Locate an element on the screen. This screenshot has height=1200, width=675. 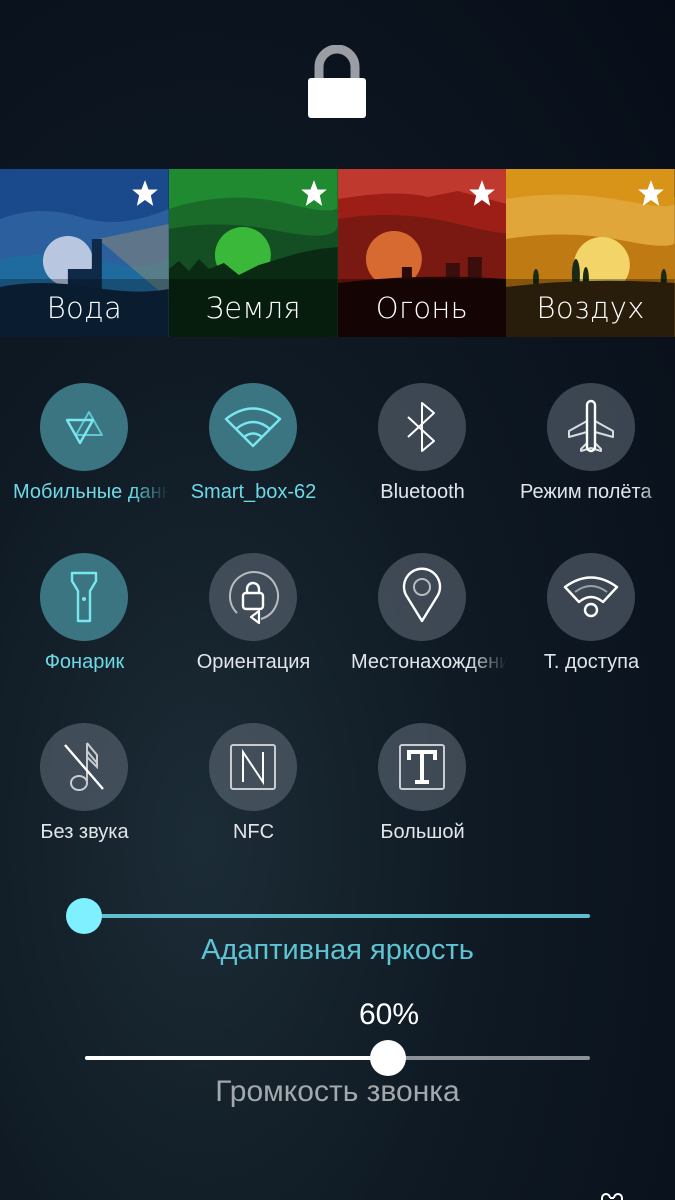
volume-slider-handle is located at coordinates (388, 1058).